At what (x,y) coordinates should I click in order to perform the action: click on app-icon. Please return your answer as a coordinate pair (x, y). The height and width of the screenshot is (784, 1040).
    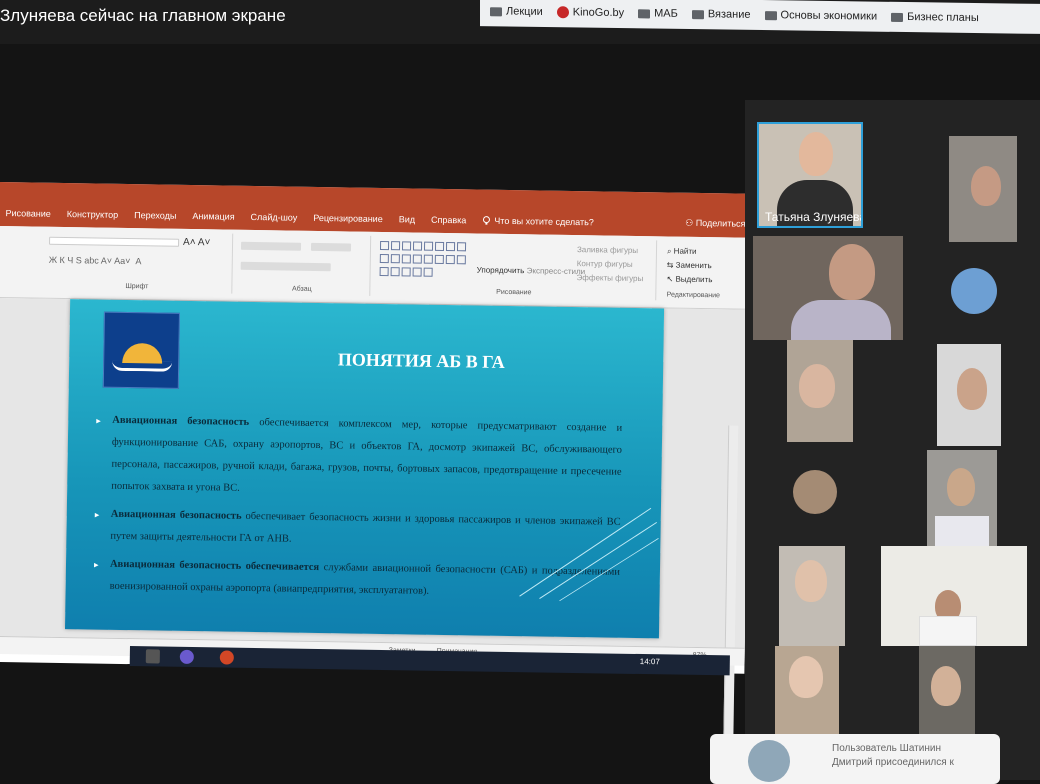
    Looking at the image, I should click on (186, 657).